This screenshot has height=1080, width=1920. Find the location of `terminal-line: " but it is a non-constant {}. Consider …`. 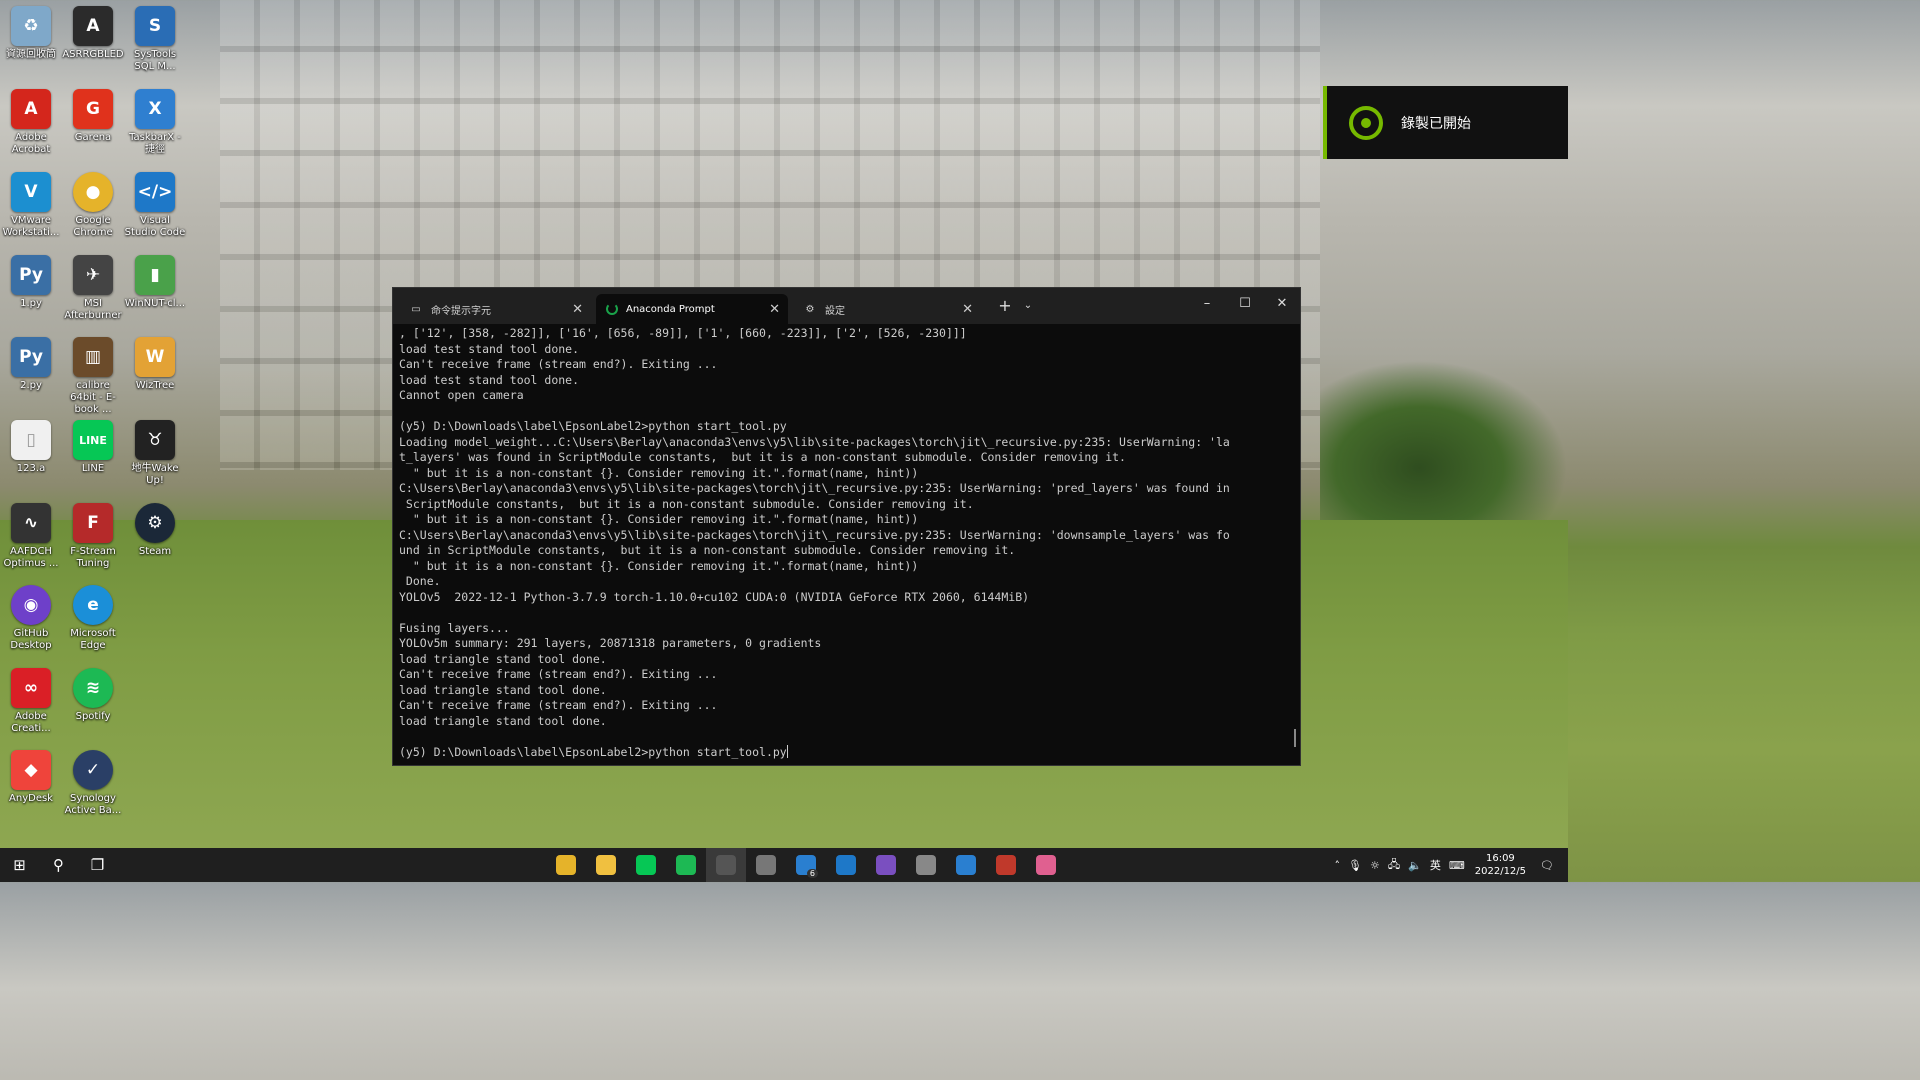

terminal-line: " but it is a non-constant {}. Consider … is located at coordinates (659, 565).